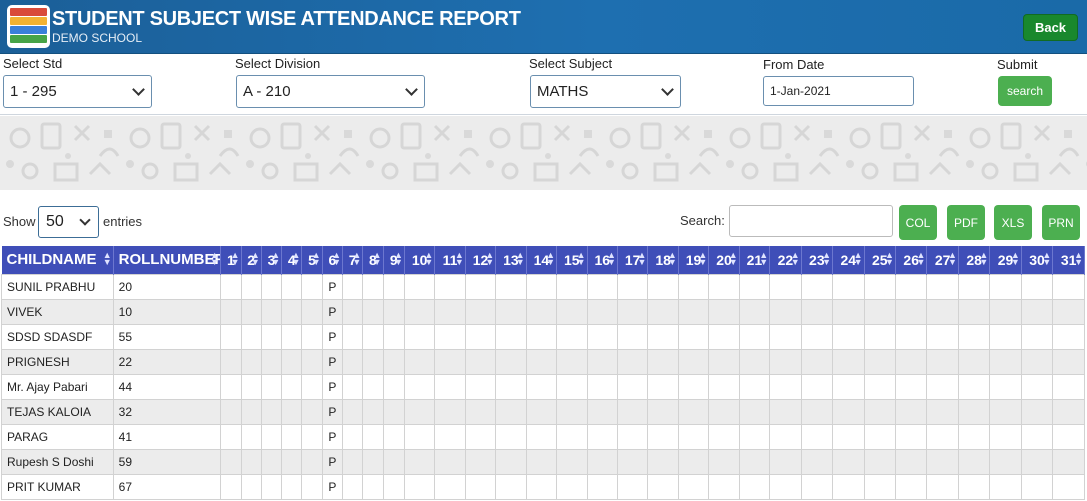 The image size is (1087, 501). What do you see at coordinates (57, 461) in the screenshot?
I see `student-name-cell: Rupesh S Doshi` at bounding box center [57, 461].